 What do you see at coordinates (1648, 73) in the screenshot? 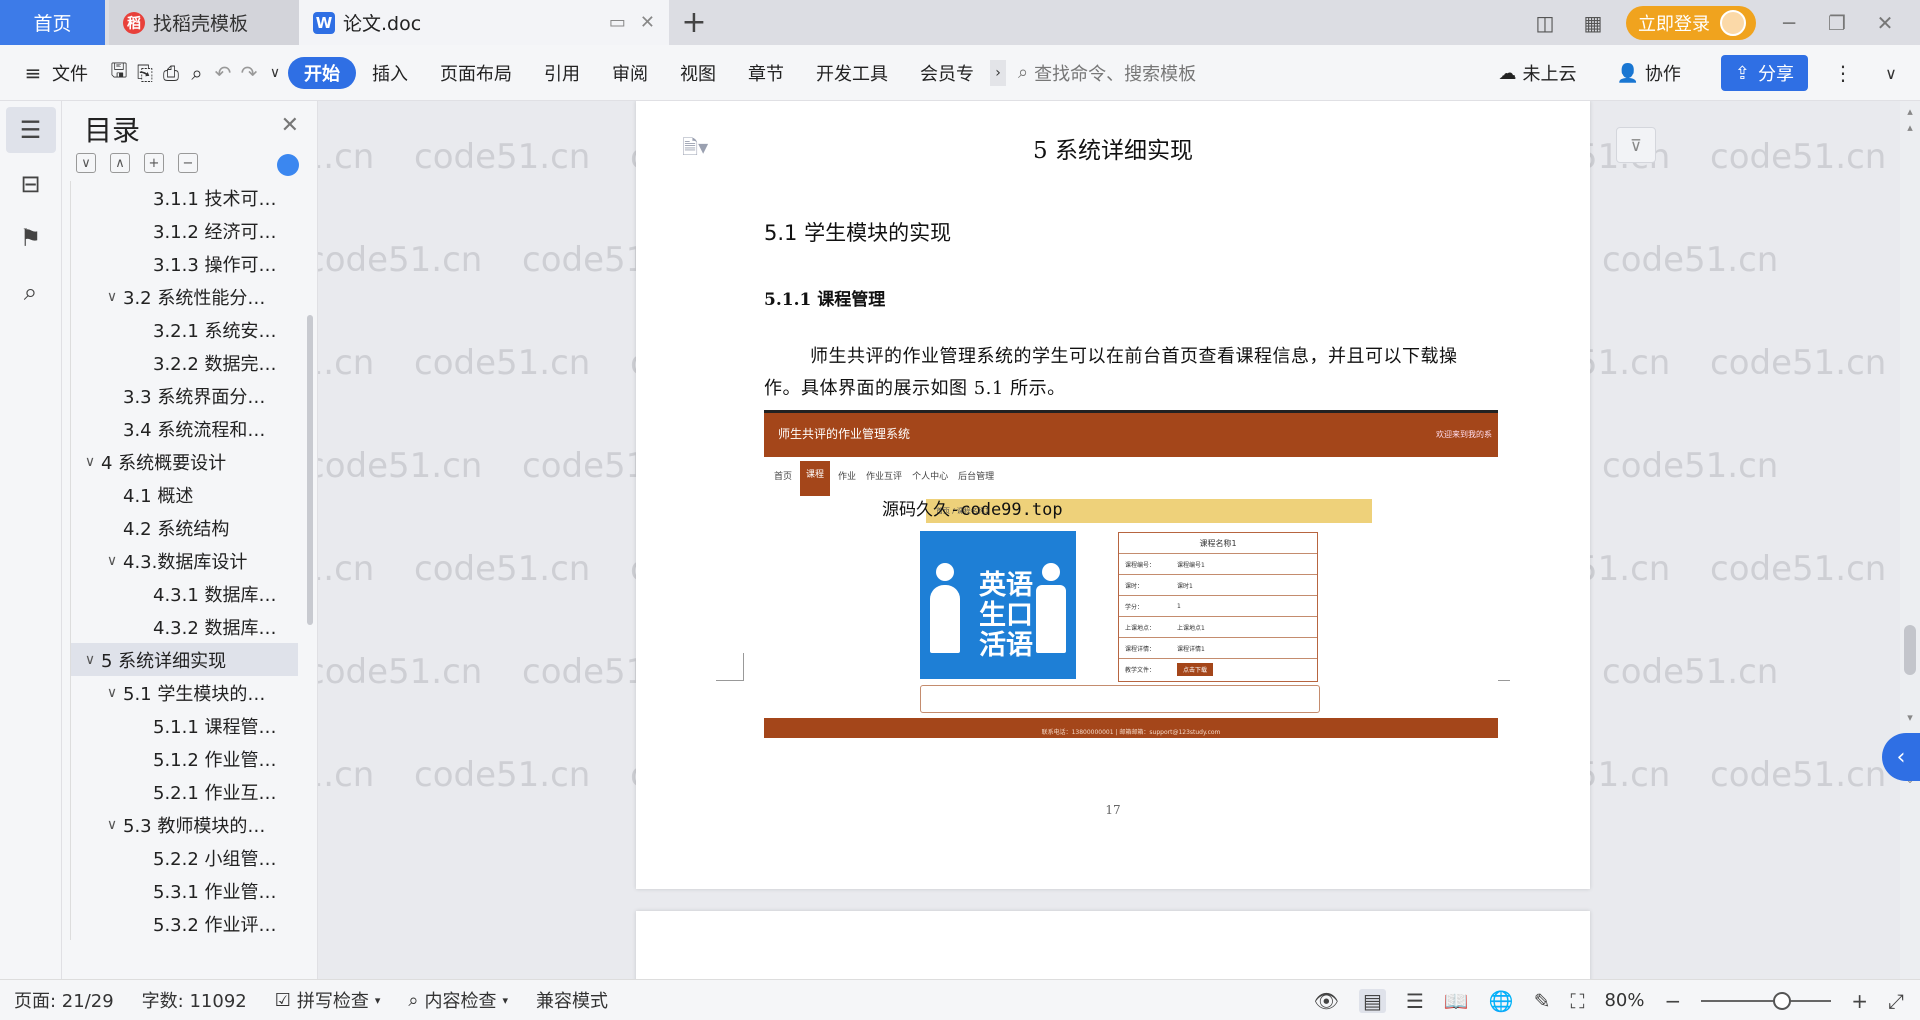
I see `collaborate-button: 👤 协作` at bounding box center [1648, 73].